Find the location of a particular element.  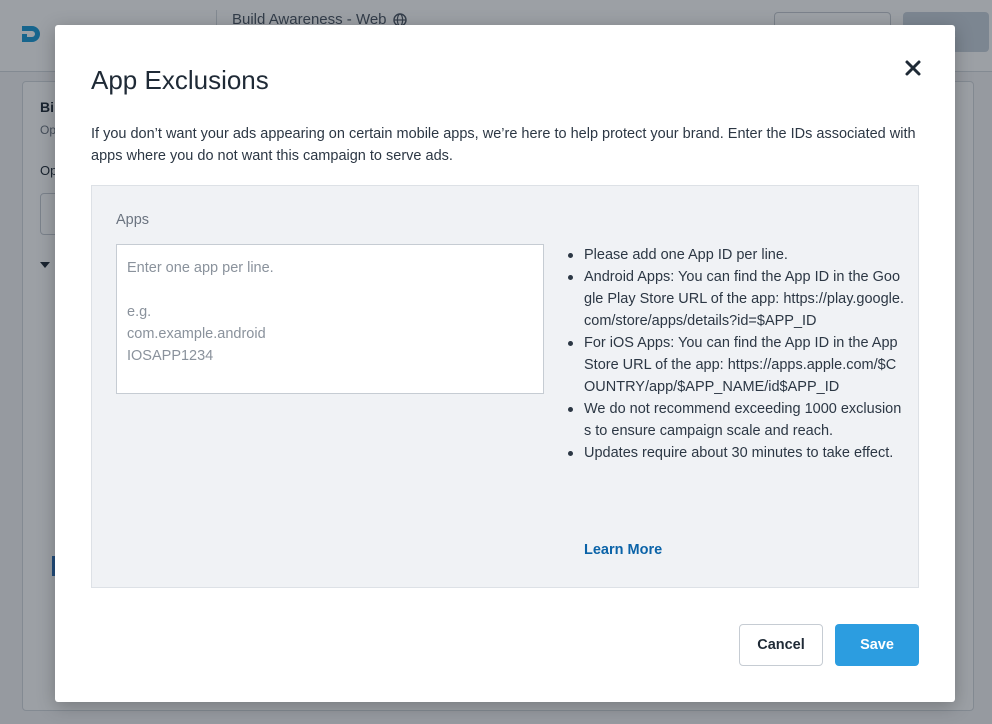

close-button is located at coordinates (913, 68).